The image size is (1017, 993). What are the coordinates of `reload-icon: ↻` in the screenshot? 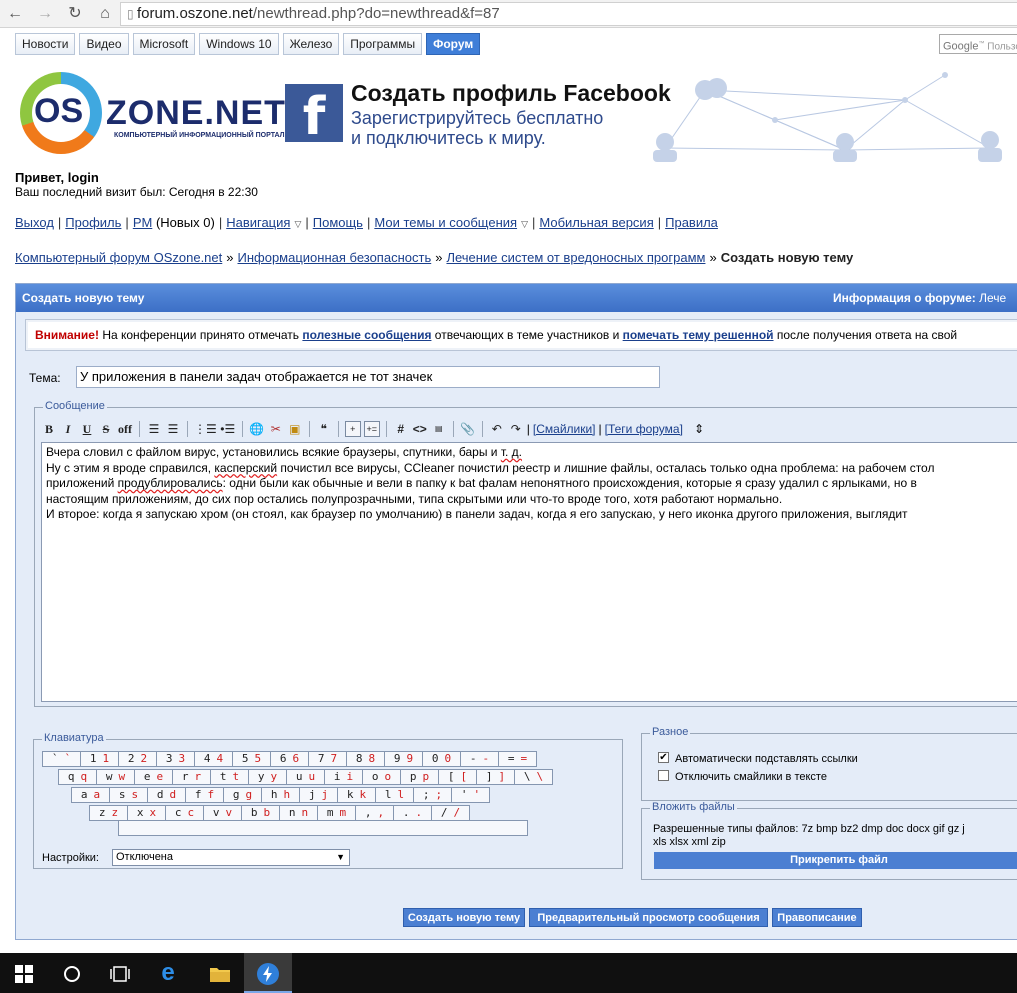 It's located at (75, 14).